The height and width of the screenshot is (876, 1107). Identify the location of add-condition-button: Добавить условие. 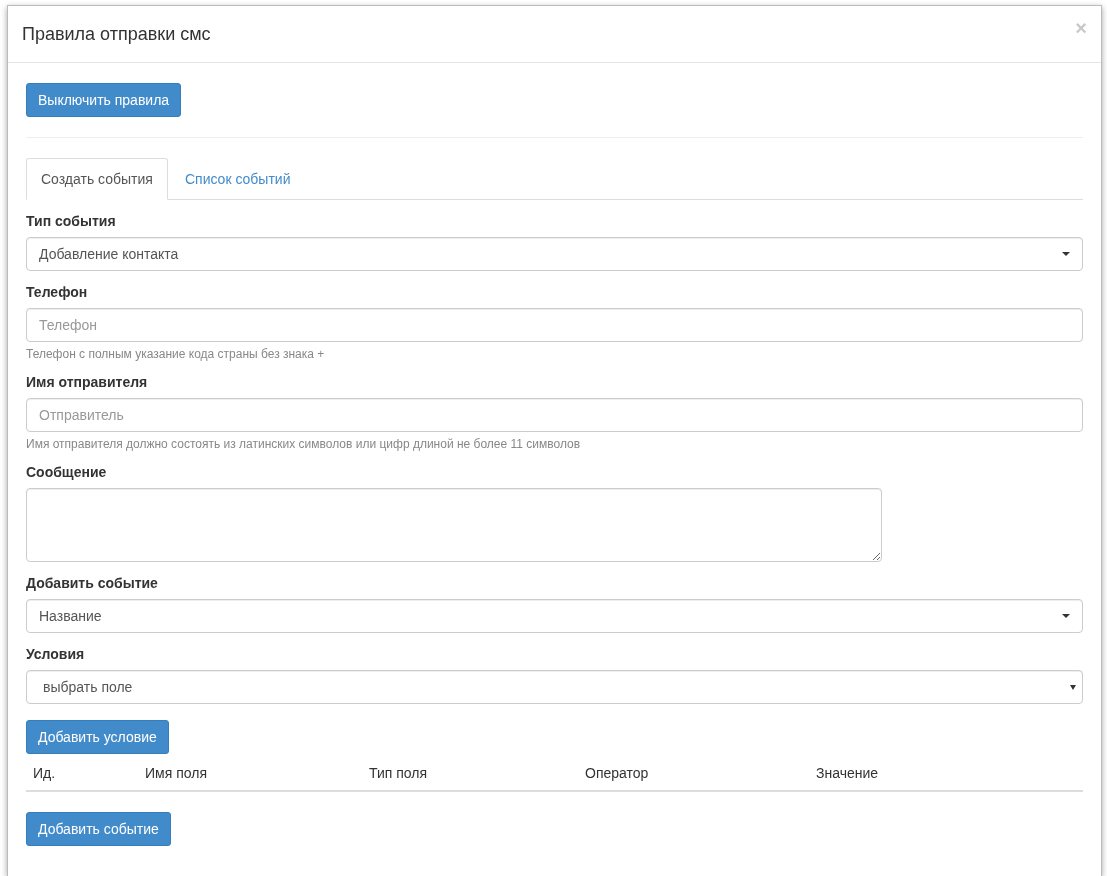
(97, 737).